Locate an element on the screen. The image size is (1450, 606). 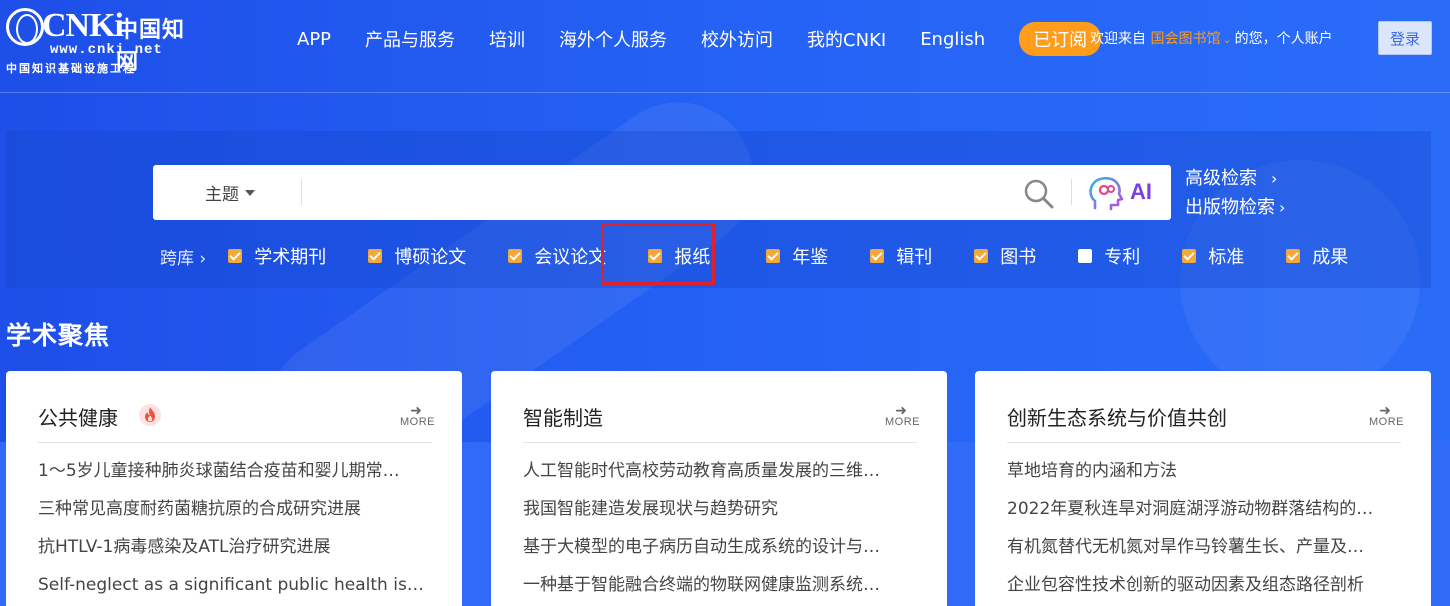
fire-icon is located at coordinates (150, 415).